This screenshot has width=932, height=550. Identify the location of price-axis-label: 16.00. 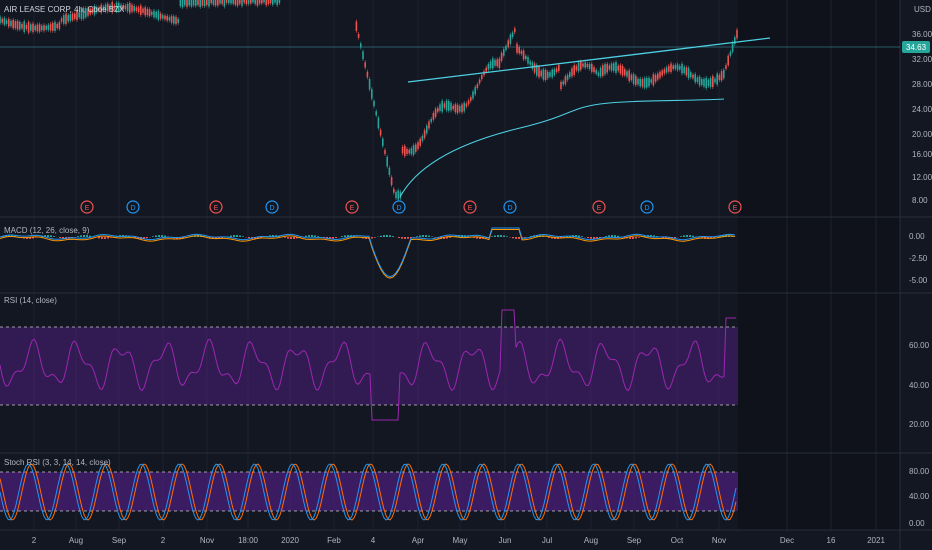
(922, 154).